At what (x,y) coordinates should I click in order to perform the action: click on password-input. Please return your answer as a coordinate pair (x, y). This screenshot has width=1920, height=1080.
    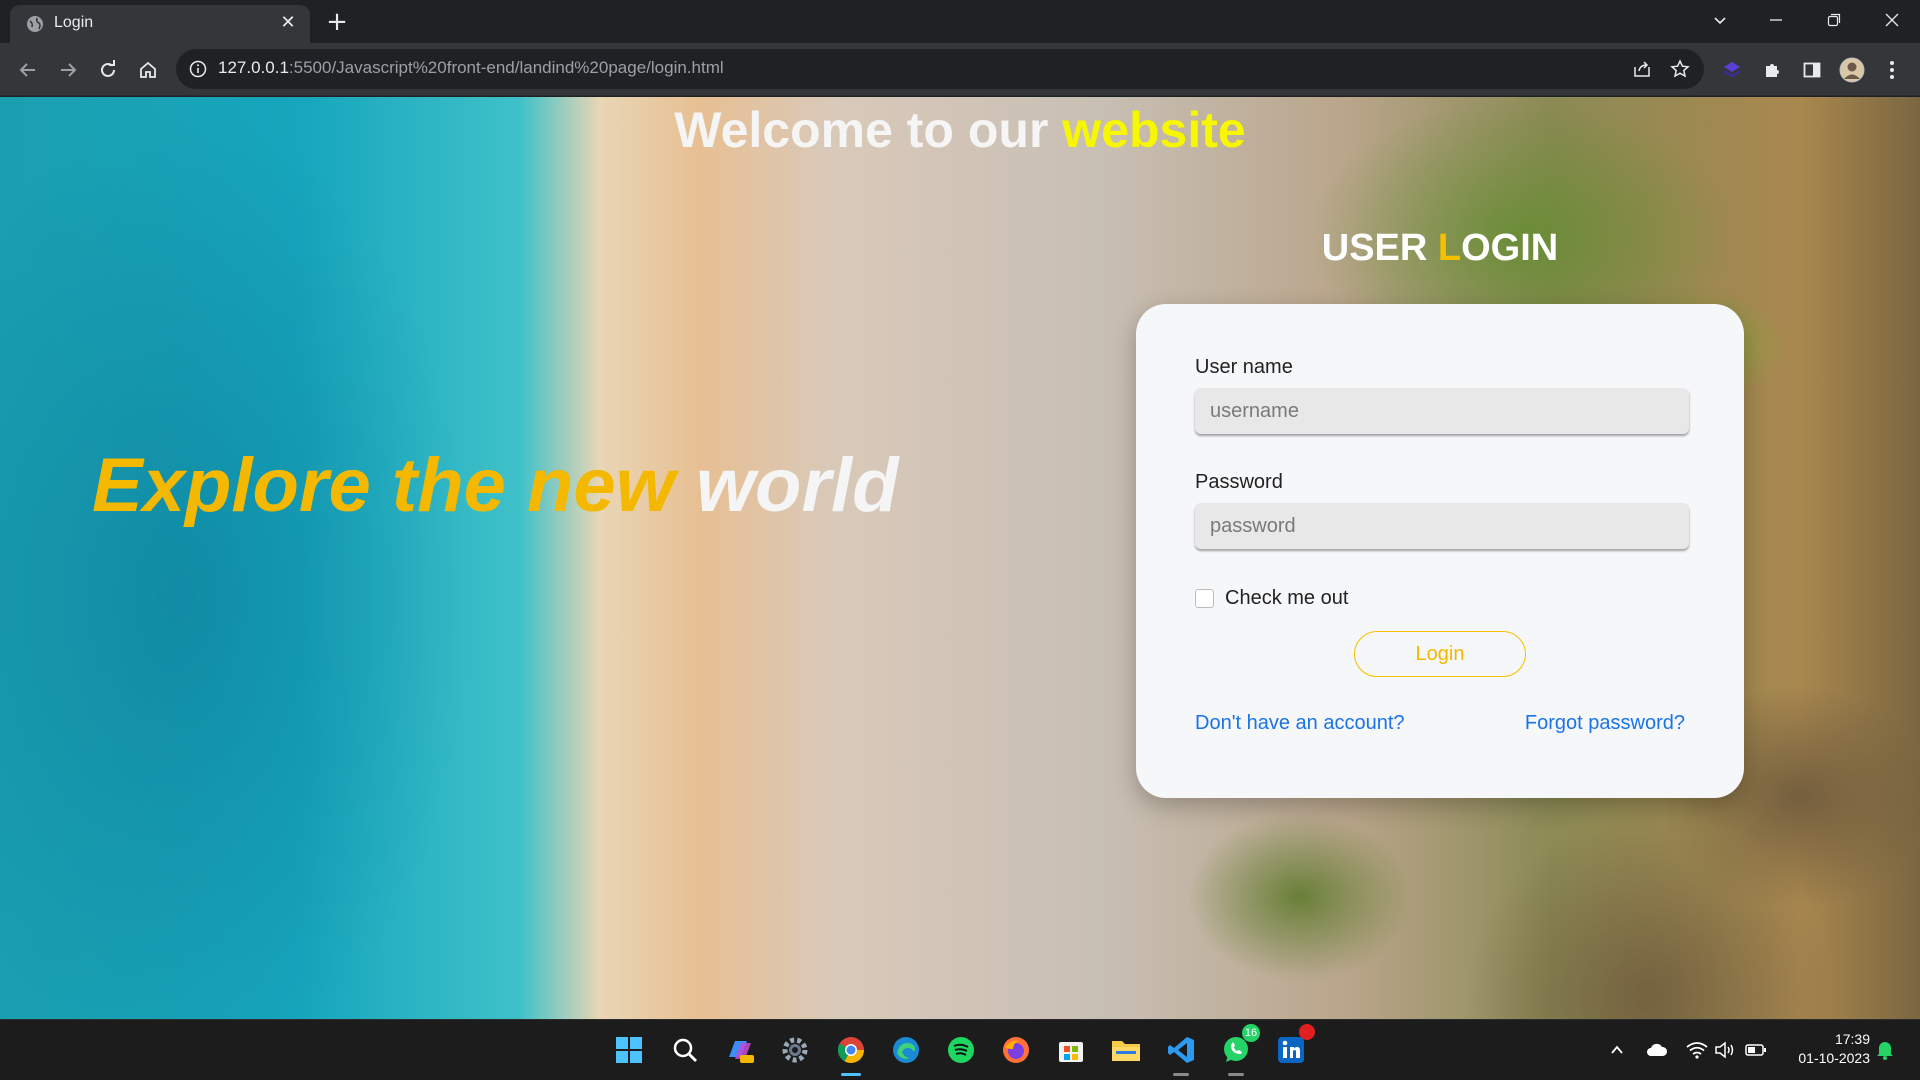
    Looking at the image, I should click on (1442, 526).